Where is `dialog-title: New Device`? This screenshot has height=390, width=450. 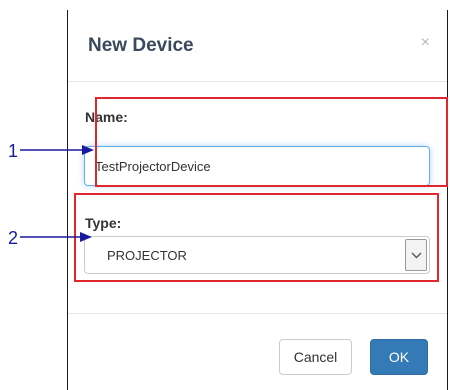 dialog-title: New Device is located at coordinates (141, 45).